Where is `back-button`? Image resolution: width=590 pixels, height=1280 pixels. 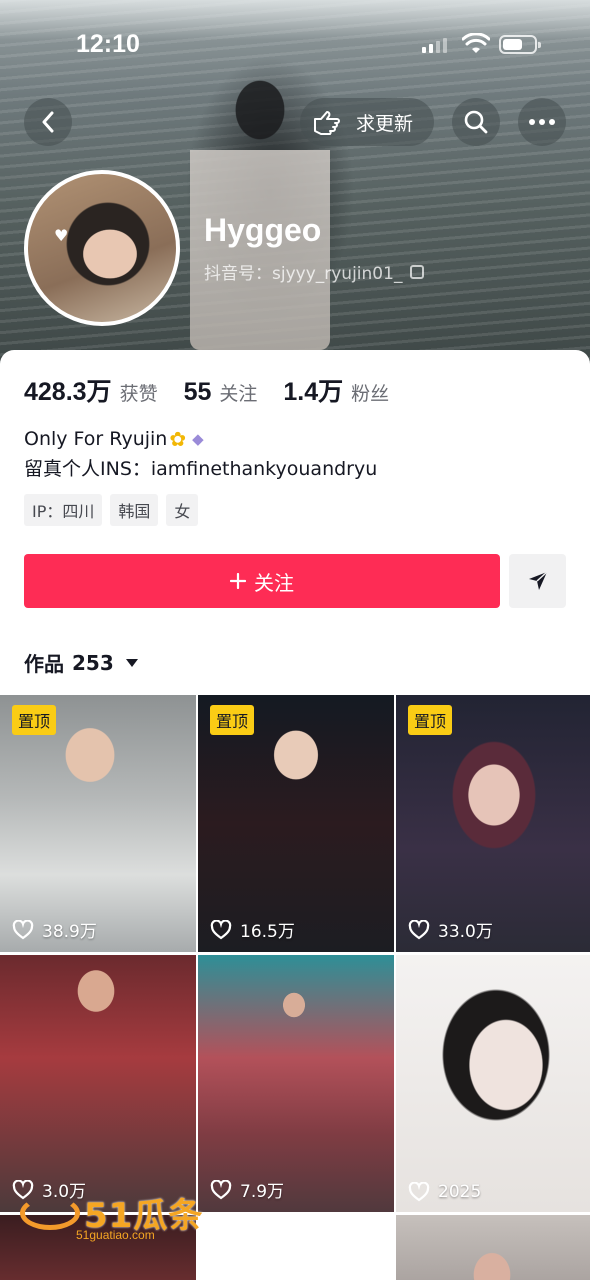 back-button is located at coordinates (48, 122).